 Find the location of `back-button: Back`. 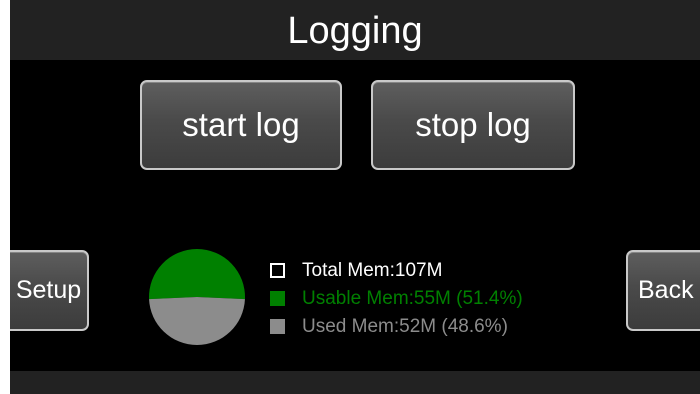

back-button: Back is located at coordinates (663, 290).